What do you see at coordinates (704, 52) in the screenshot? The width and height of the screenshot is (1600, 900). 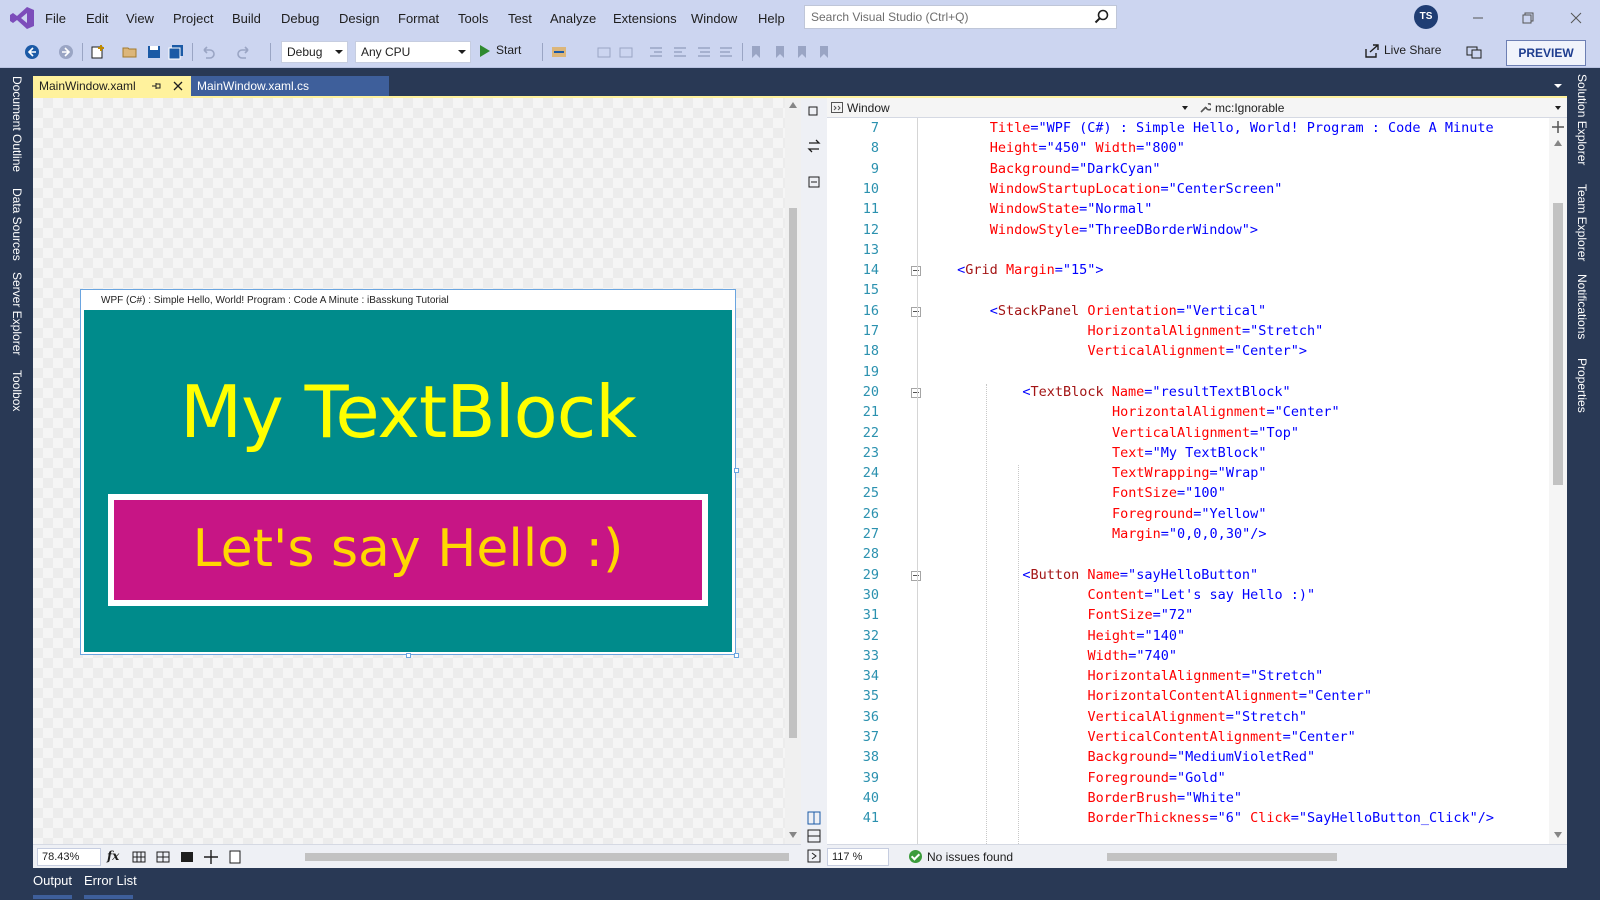 I see `comment-icon` at bounding box center [704, 52].